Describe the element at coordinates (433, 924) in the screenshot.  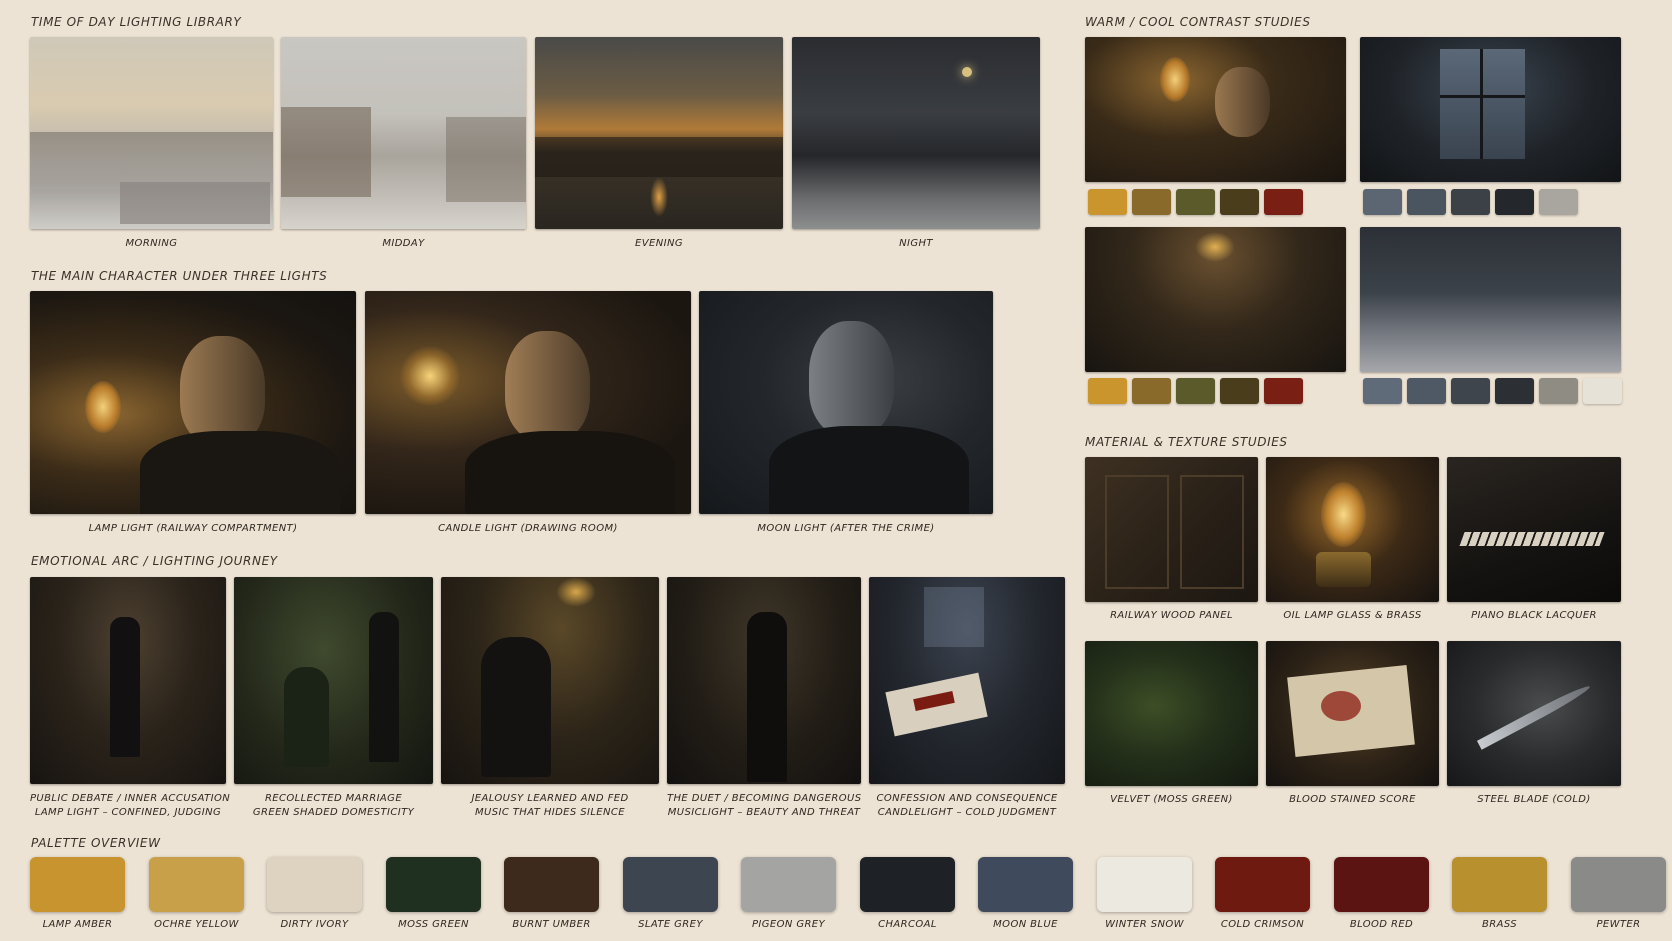
I see `palette-swatch-label: MOSS GREEN` at that location.